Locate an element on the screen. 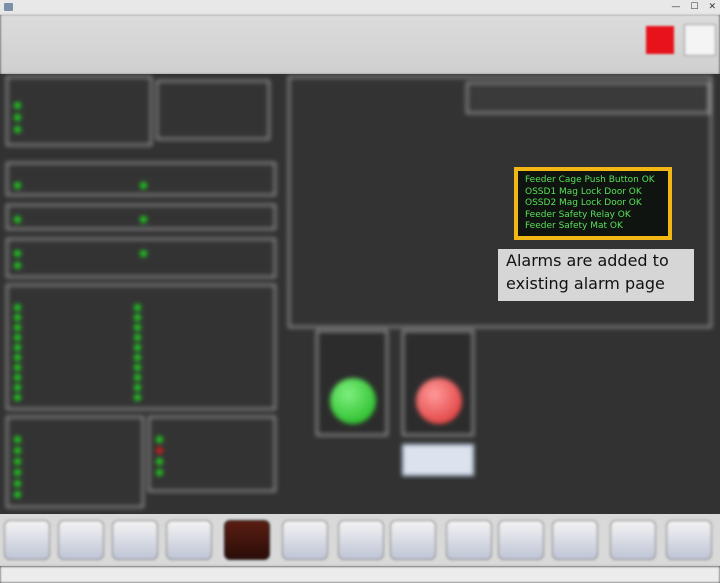 This screenshot has height=583, width=720. alarm-indicator is located at coordinates (660, 40).